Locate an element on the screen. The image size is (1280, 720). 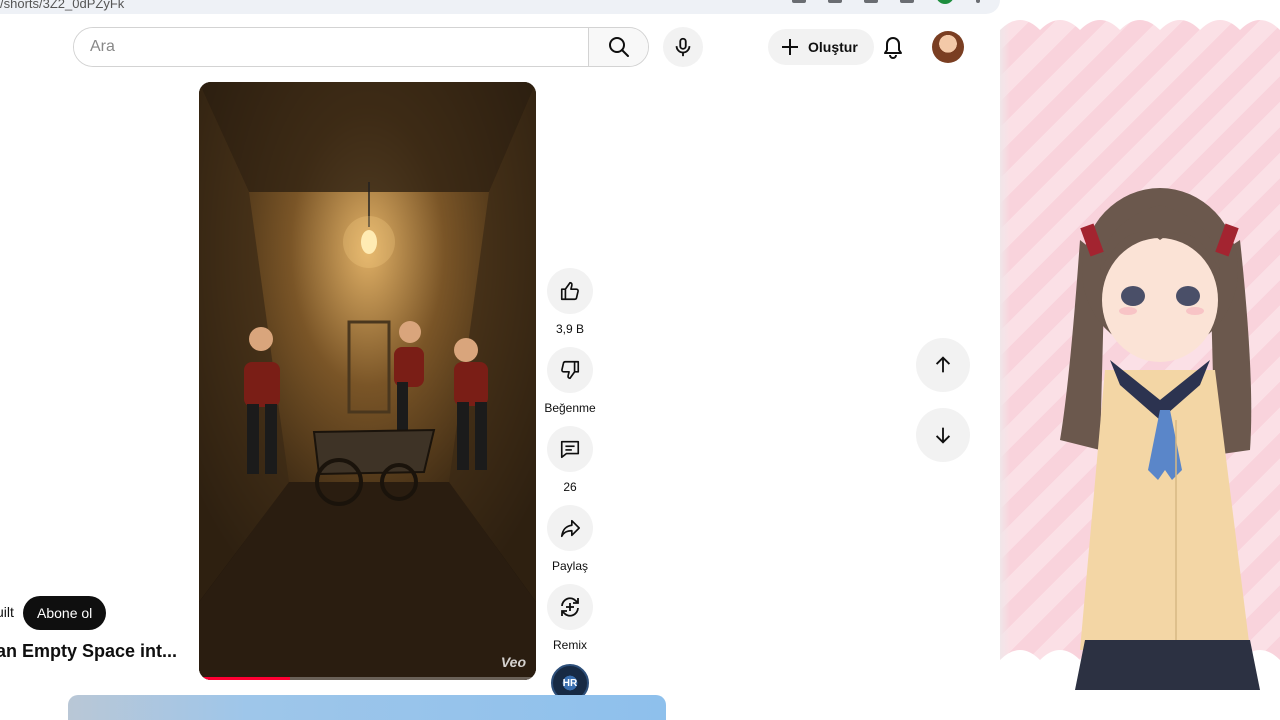
user-avatar is located at coordinates (948, 47).